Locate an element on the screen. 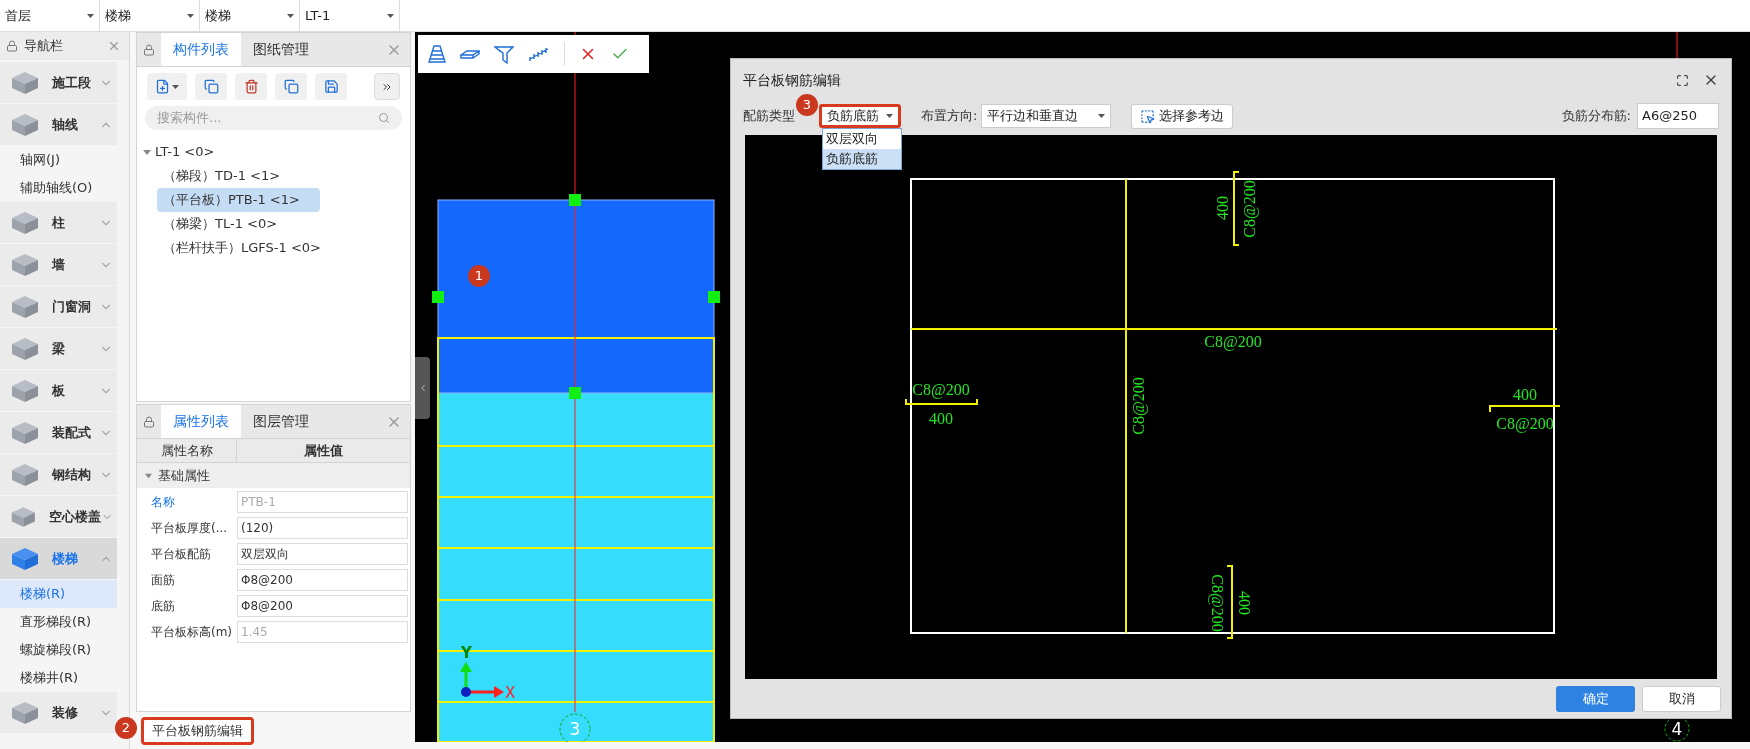  save-icon is located at coordinates (331, 86).